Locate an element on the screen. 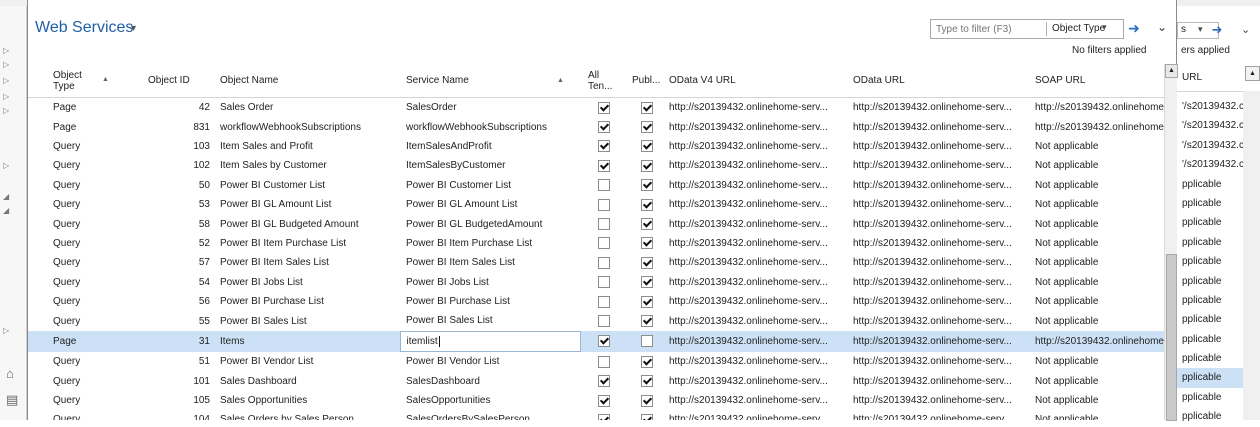  column-header-odata-v4-url: OData V4 URL is located at coordinates (757, 81).